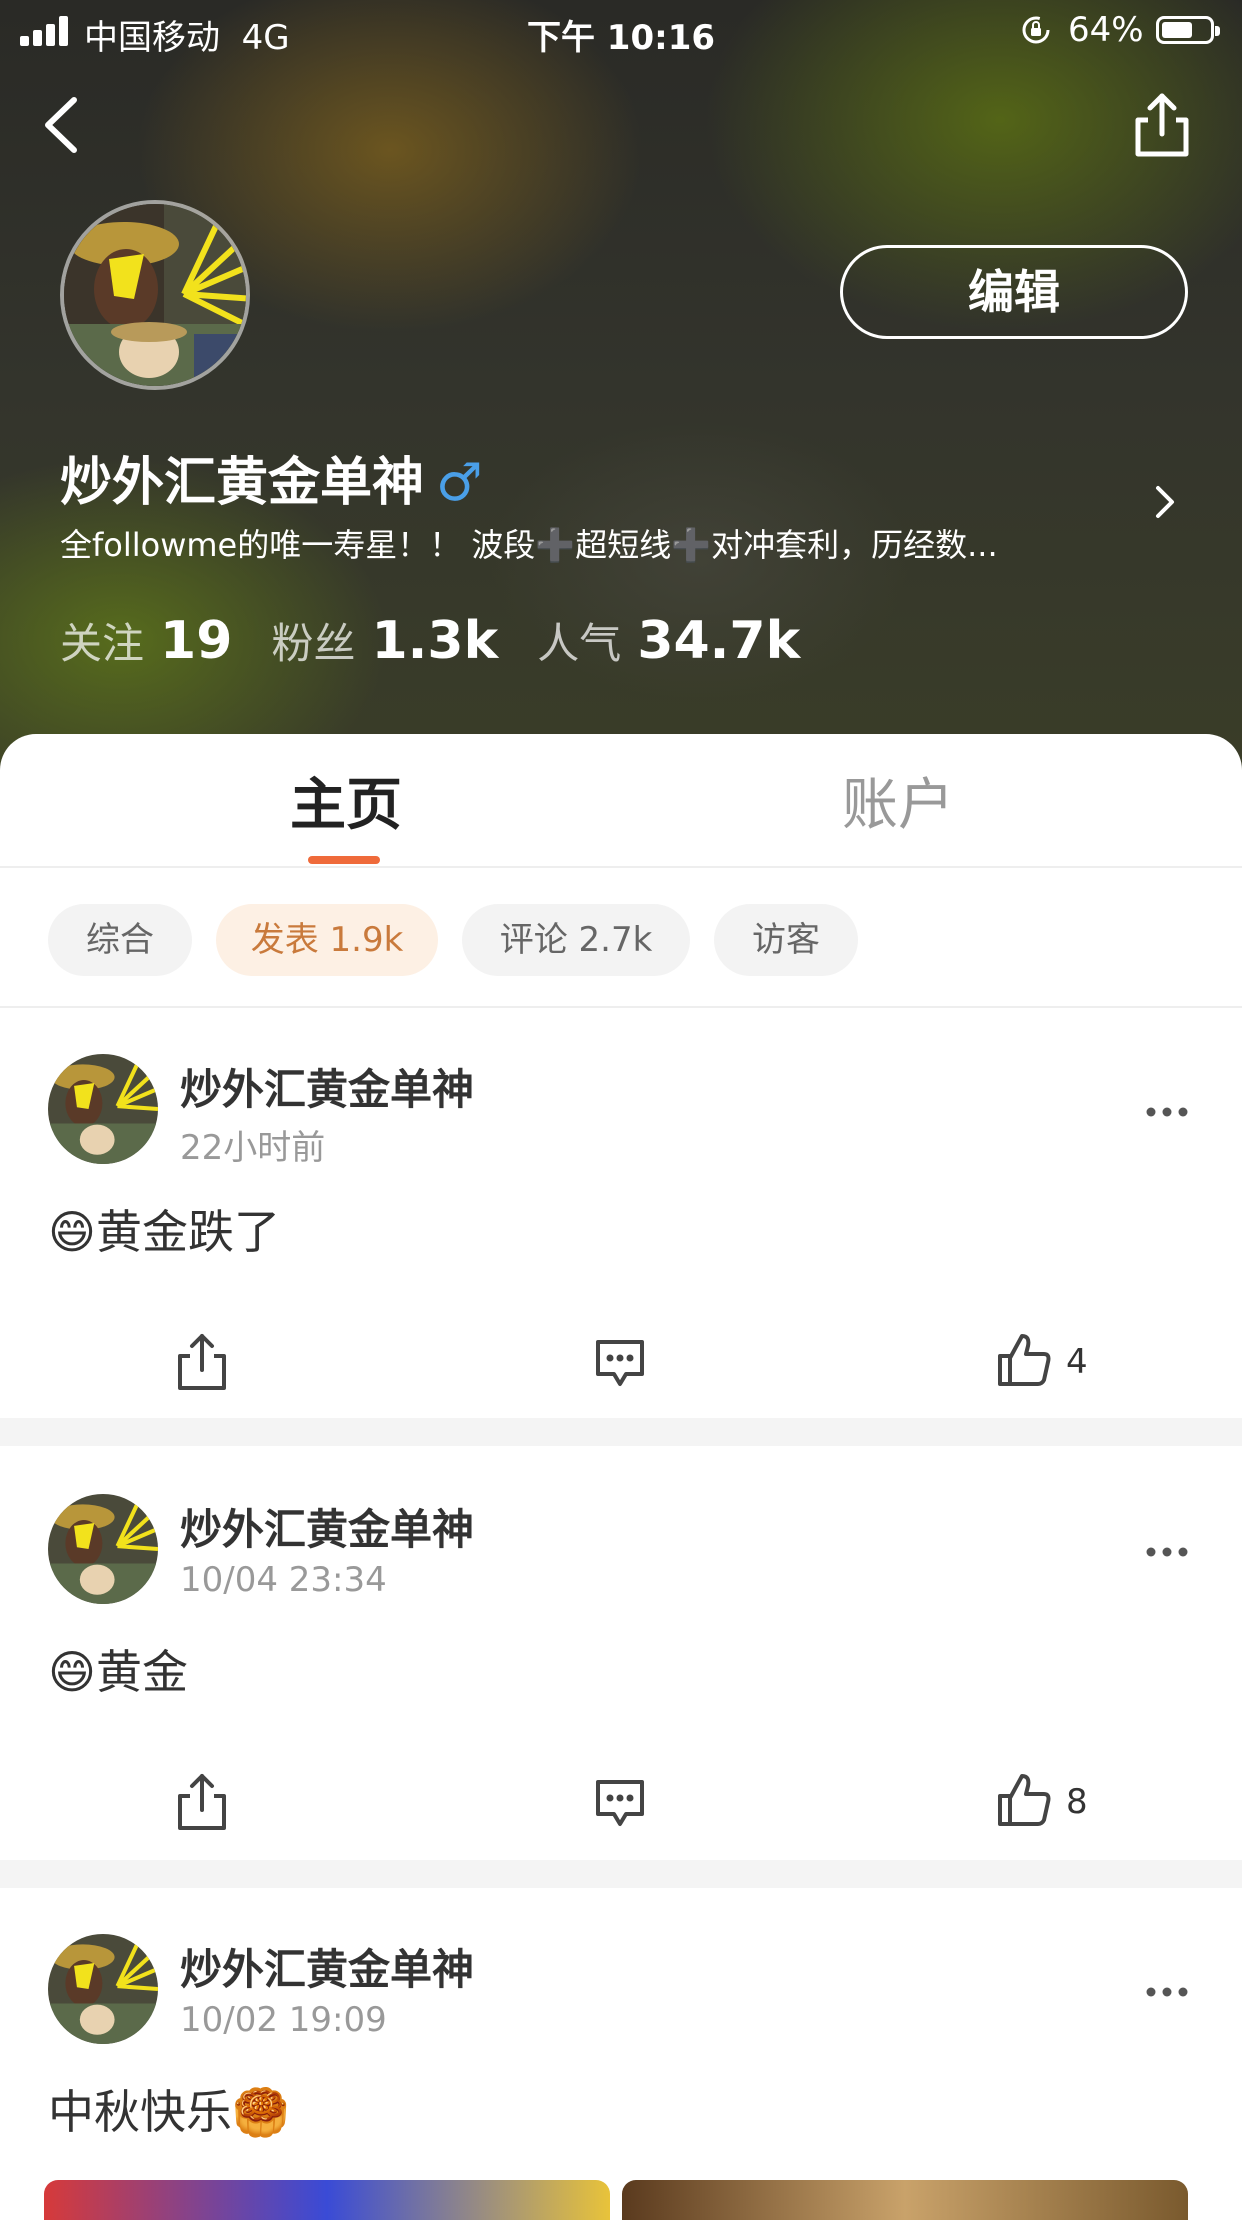 This screenshot has height=2220, width=1242. What do you see at coordinates (168, 2109) in the screenshot?
I see `post-text: 中秋快乐🥮` at bounding box center [168, 2109].